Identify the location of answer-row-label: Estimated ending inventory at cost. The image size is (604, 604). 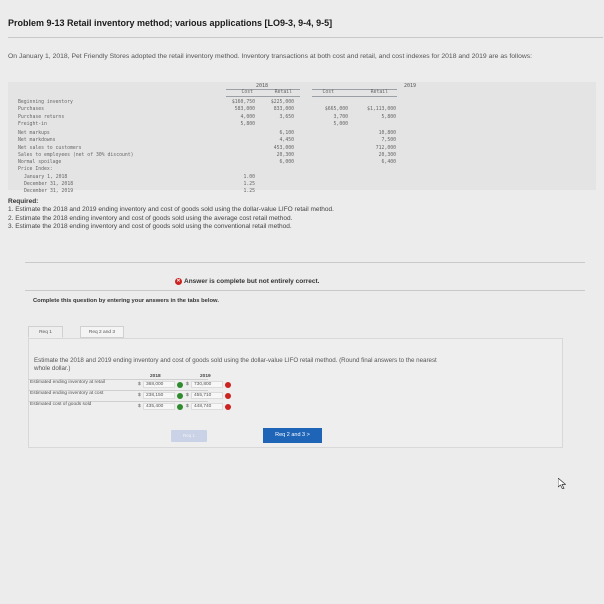
(67, 393).